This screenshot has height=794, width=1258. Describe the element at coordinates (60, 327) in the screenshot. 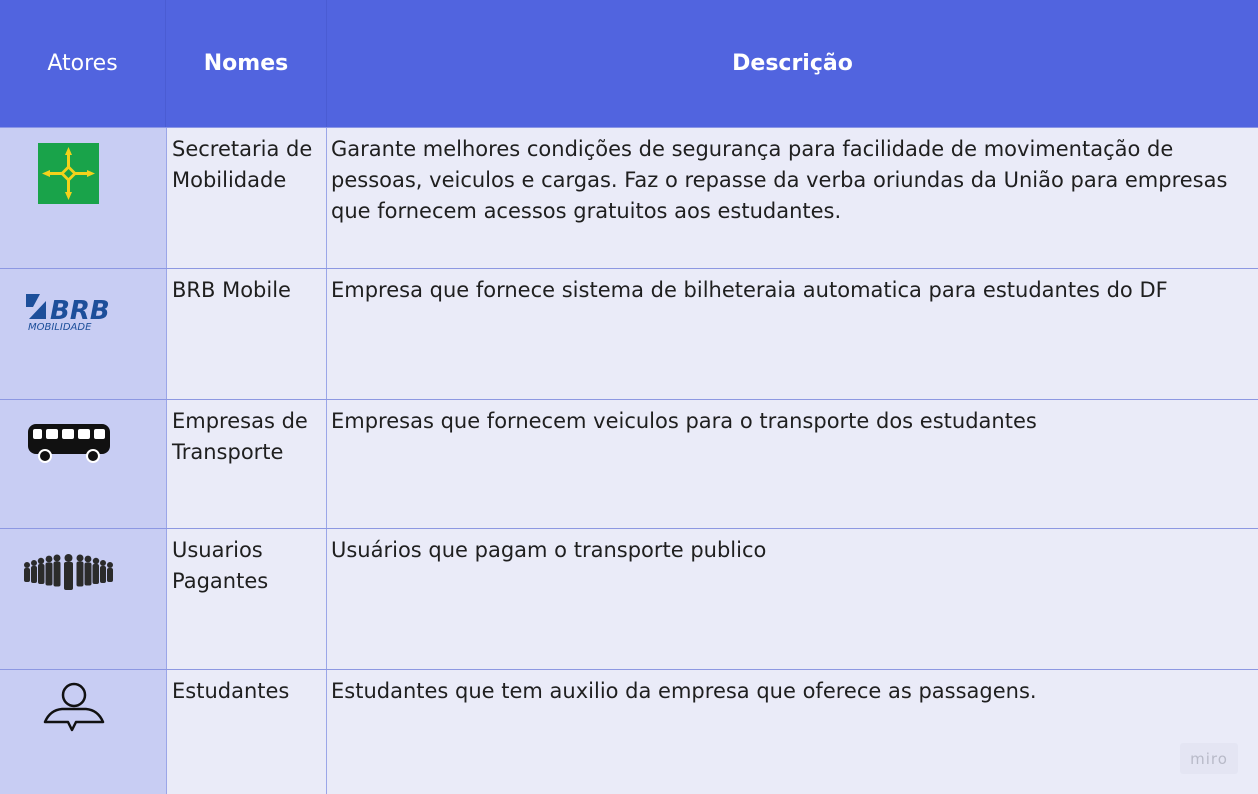

I see `brb-logo-subtext: MOBILIDADE` at that location.